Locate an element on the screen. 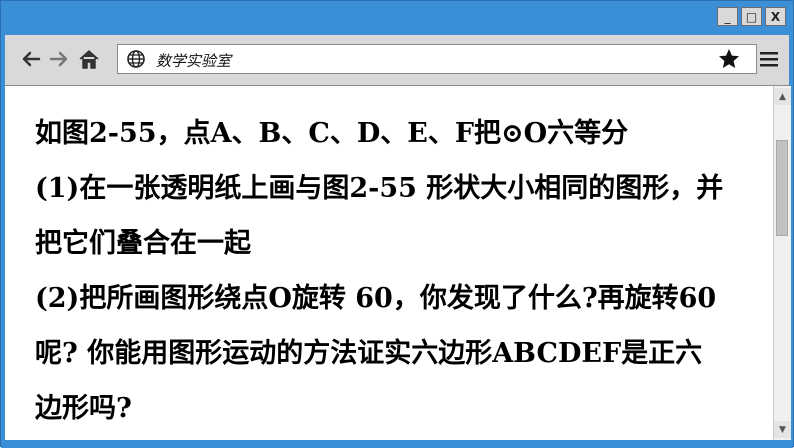  title-bar: _ □ X is located at coordinates (397, 18).